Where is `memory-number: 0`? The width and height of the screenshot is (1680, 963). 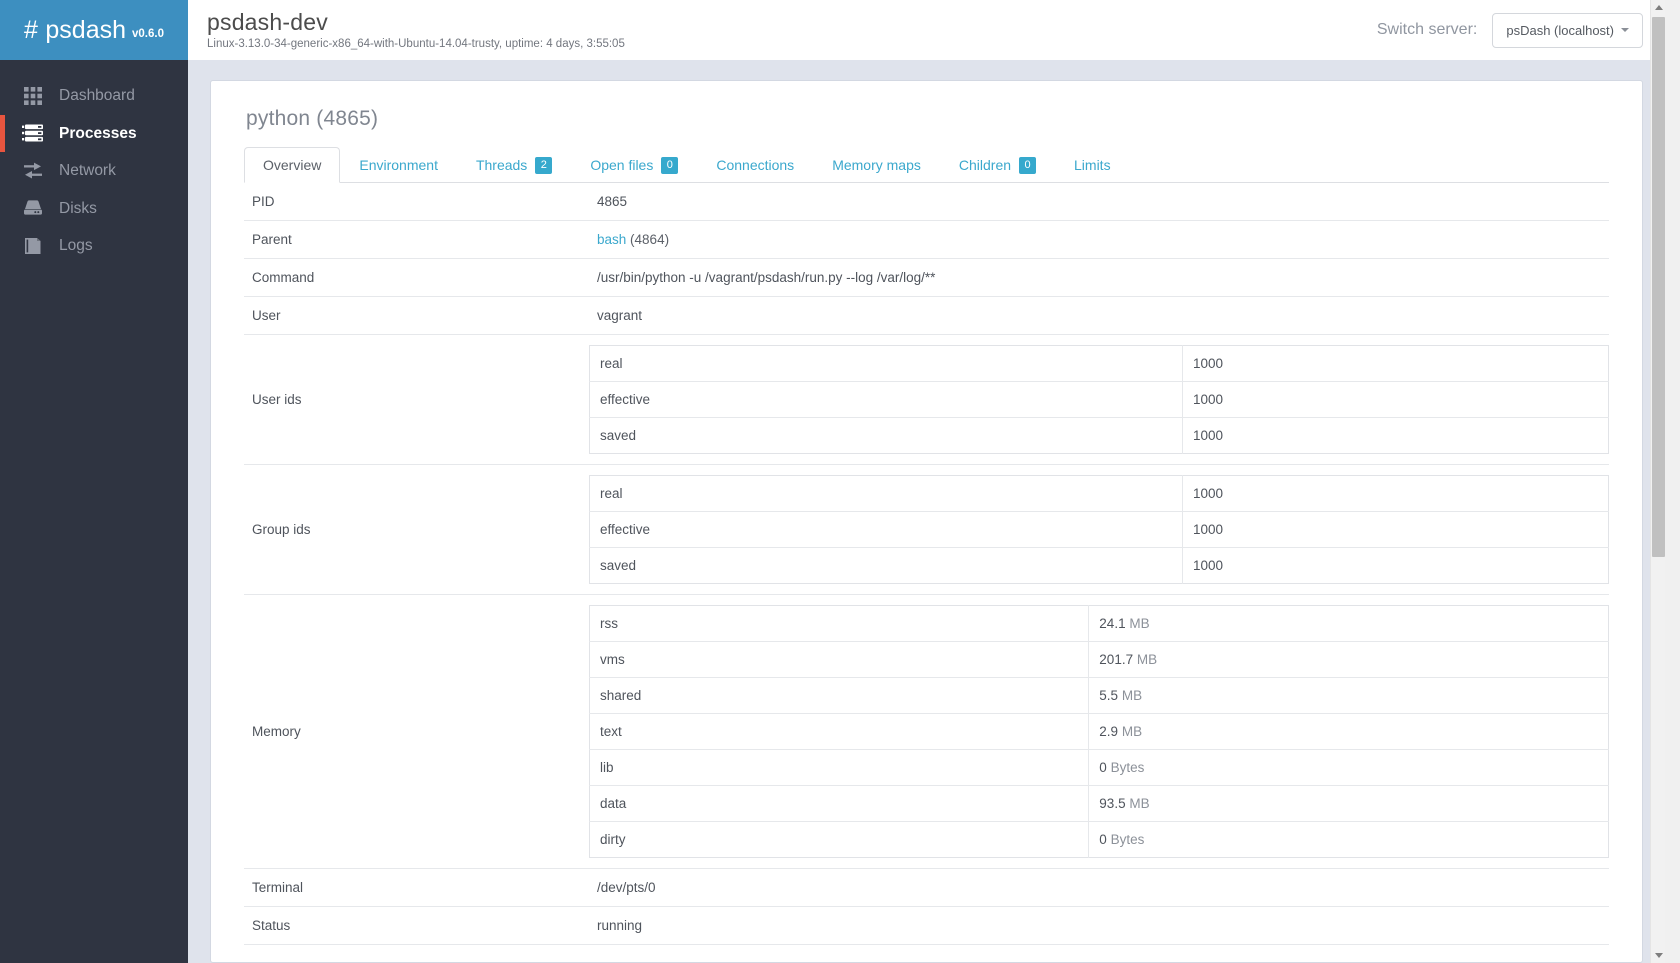
memory-number: 0 is located at coordinates (1103, 839).